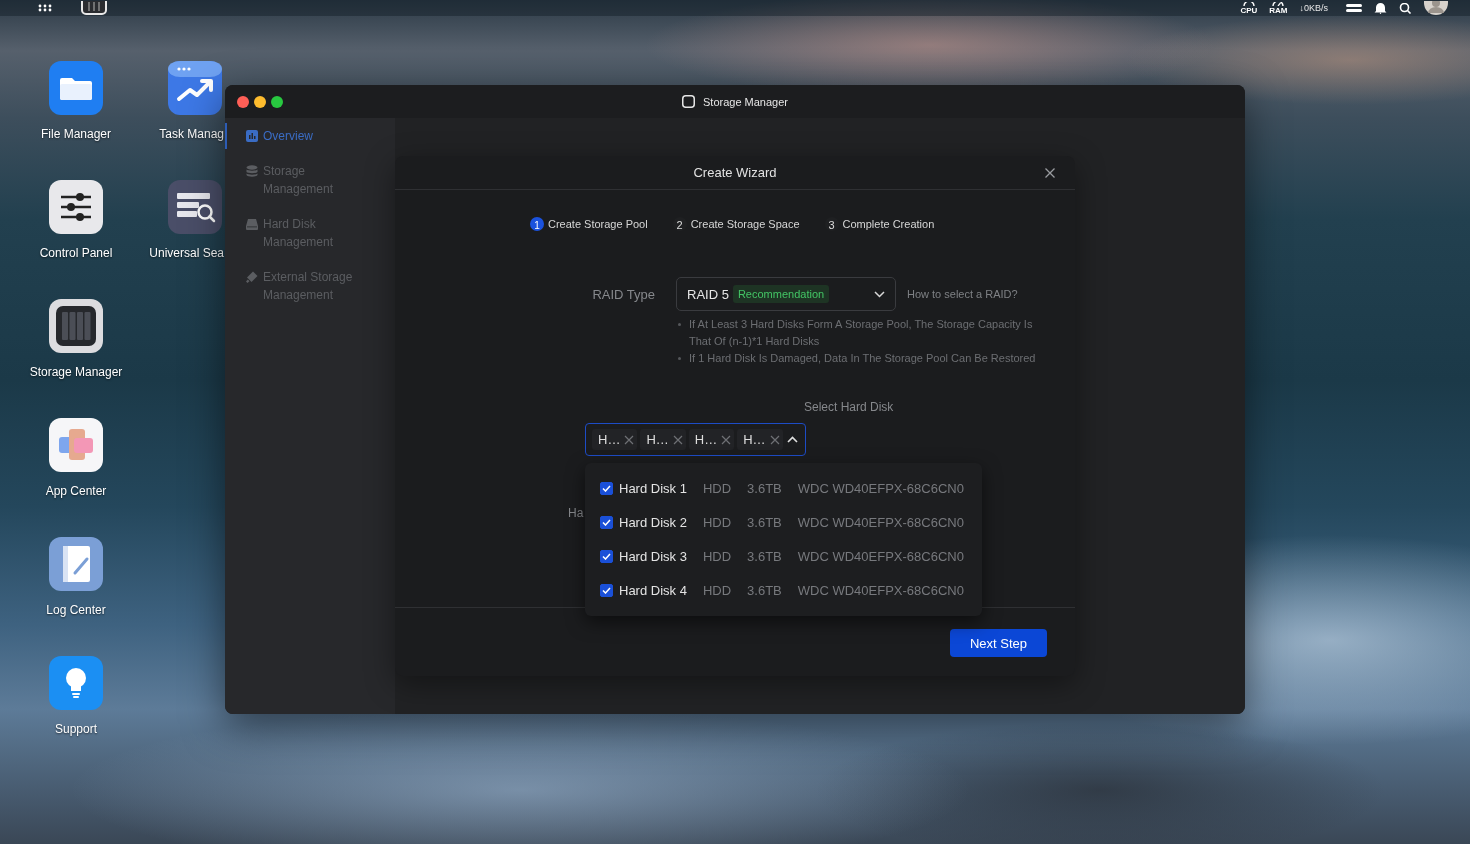 The height and width of the screenshot is (844, 1470). What do you see at coordinates (195, 207) in the screenshot?
I see `list-magnifier-icon` at bounding box center [195, 207].